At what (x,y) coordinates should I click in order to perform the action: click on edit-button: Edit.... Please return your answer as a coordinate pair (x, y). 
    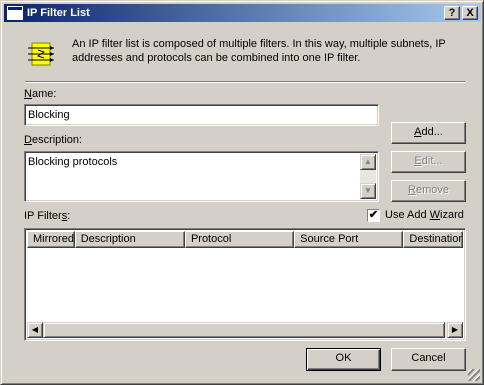
    Looking at the image, I should click on (428, 162).